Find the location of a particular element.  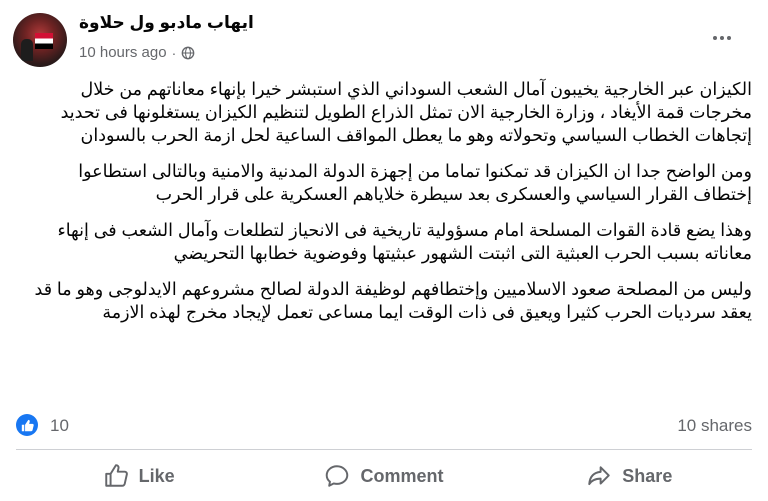

thumbs-up-icon is located at coordinates (116, 475).